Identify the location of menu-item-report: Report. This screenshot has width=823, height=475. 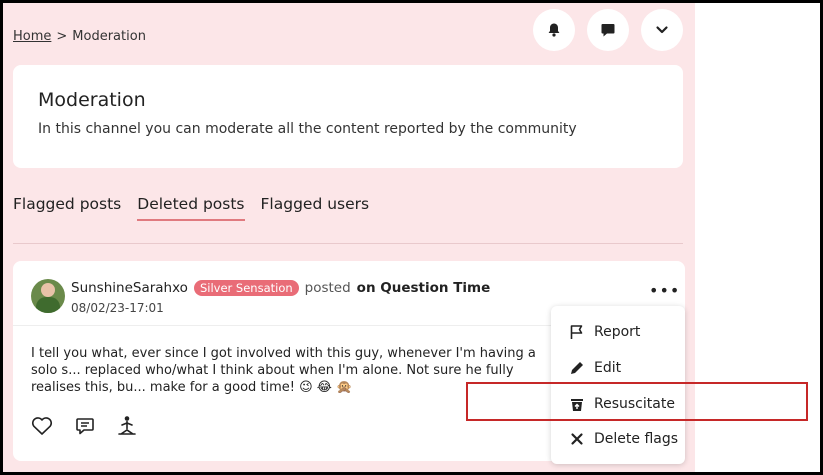
(604, 332).